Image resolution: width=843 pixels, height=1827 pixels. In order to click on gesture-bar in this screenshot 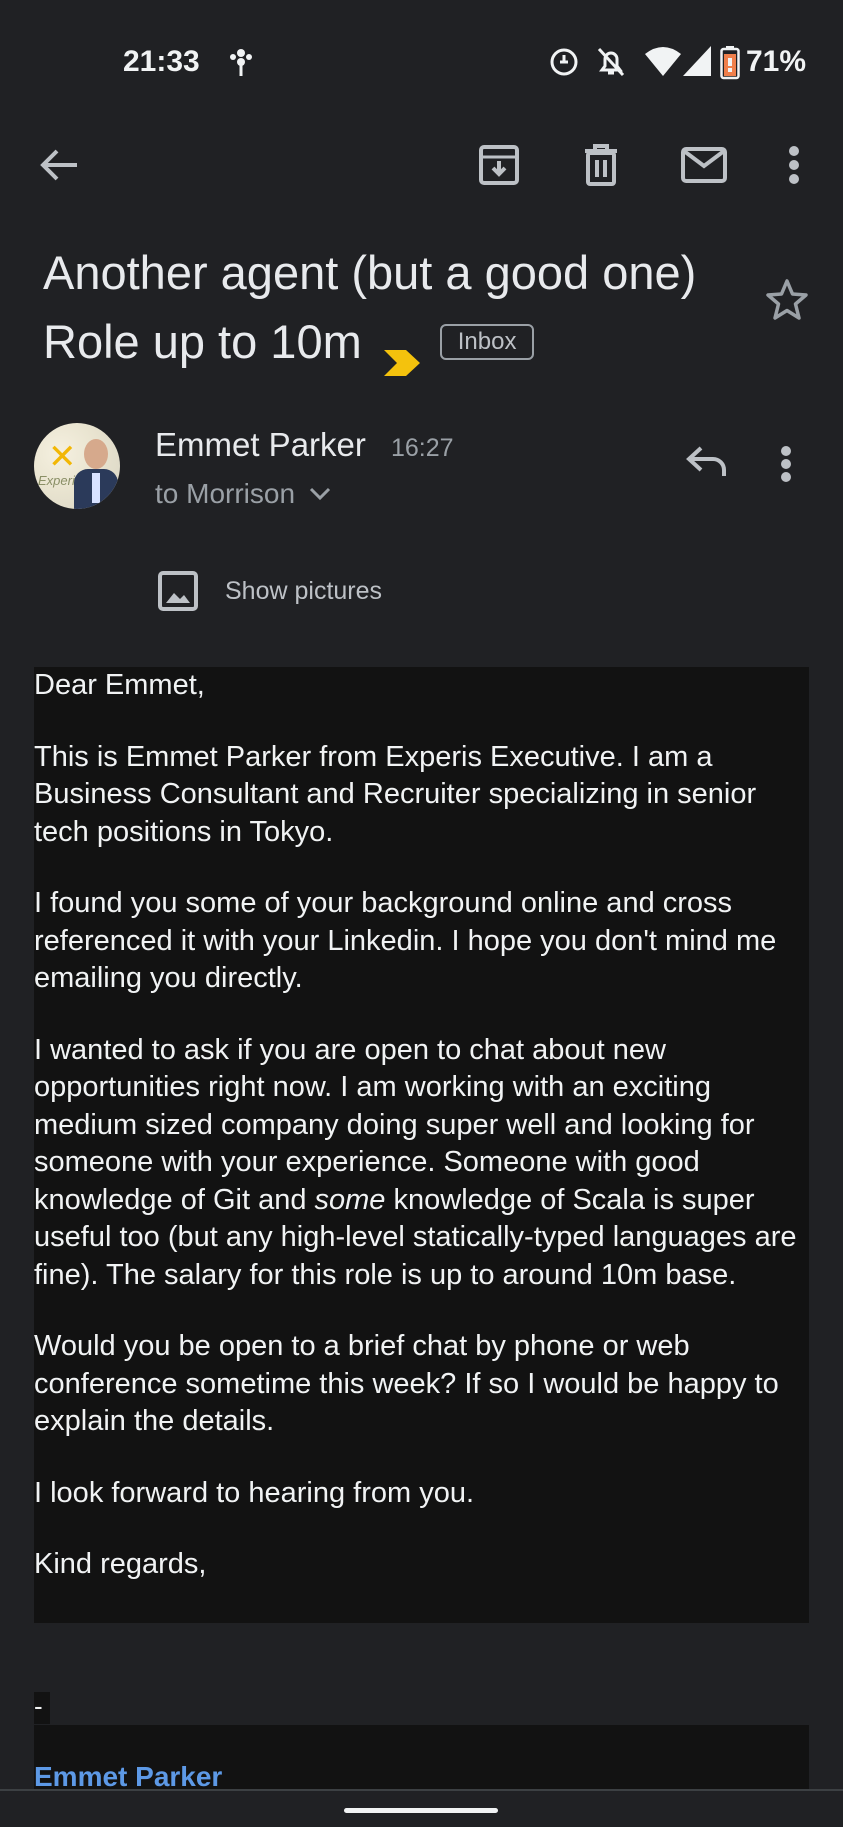, I will do `click(421, 1810)`.